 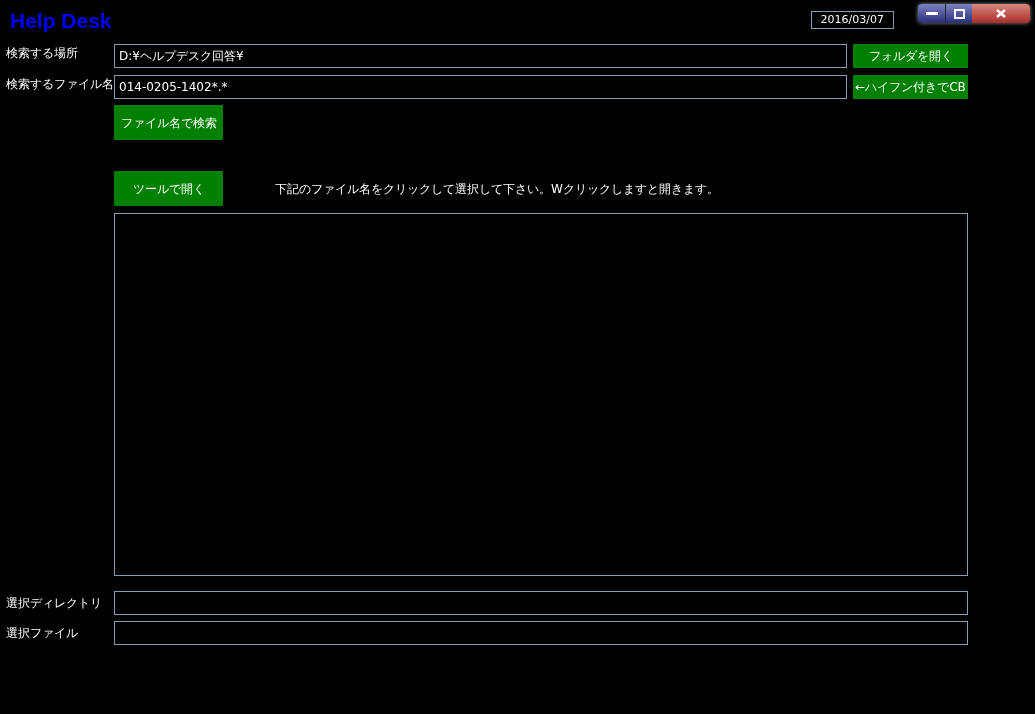 I want to click on maximize-button, so click(x=958, y=13).